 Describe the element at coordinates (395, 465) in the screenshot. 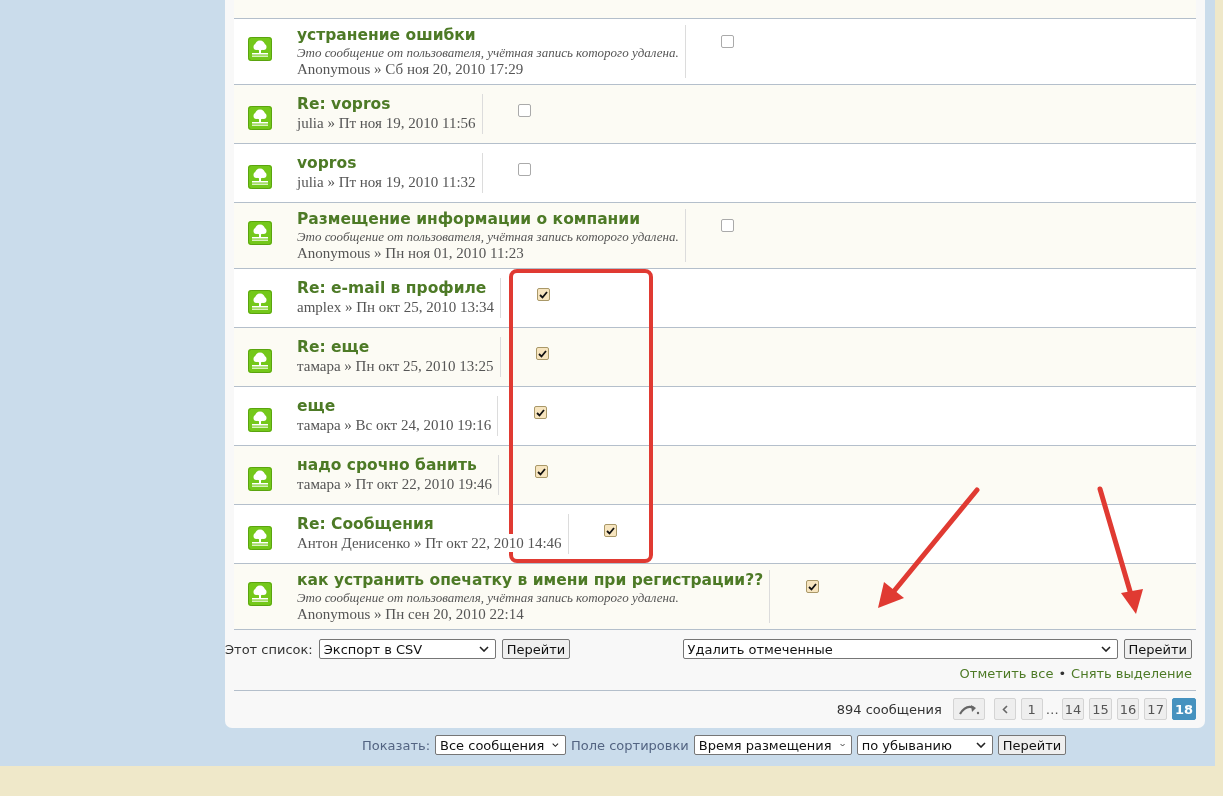

I see `topic-title-link: надо срочно банить` at that location.